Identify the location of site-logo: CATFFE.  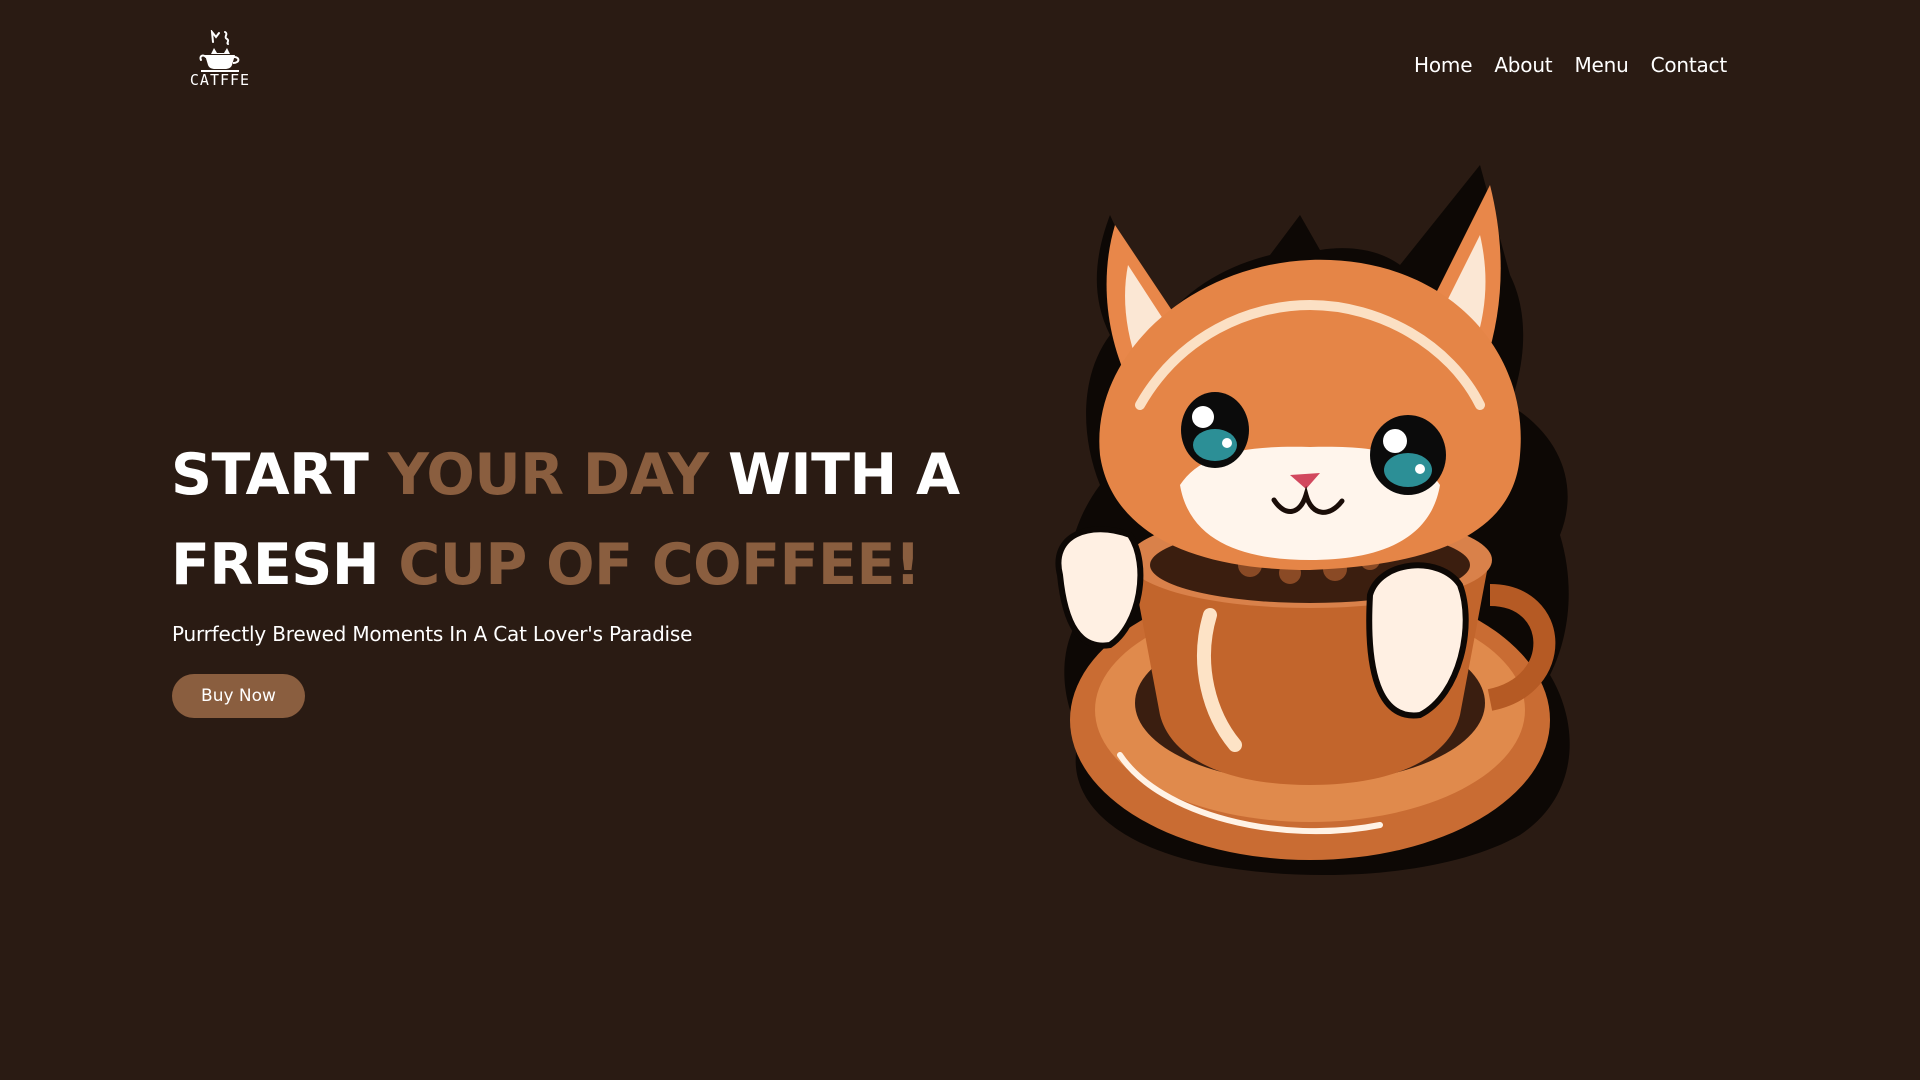
(220, 64).